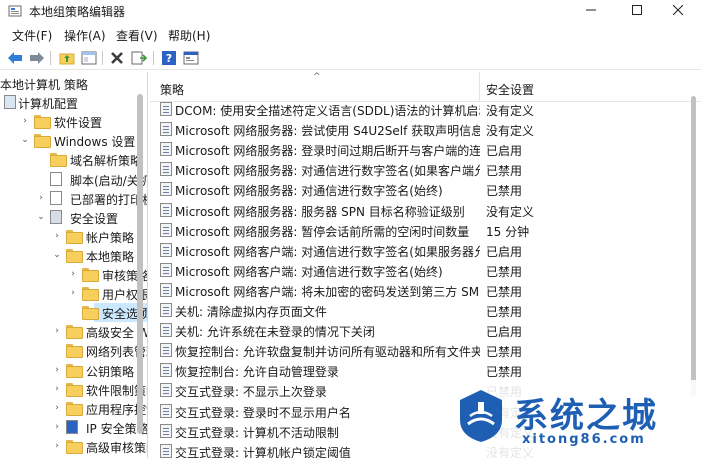 The height and width of the screenshot is (458, 701). I want to click on tree-item: ⌄ Windows 设置, so click(73, 140).